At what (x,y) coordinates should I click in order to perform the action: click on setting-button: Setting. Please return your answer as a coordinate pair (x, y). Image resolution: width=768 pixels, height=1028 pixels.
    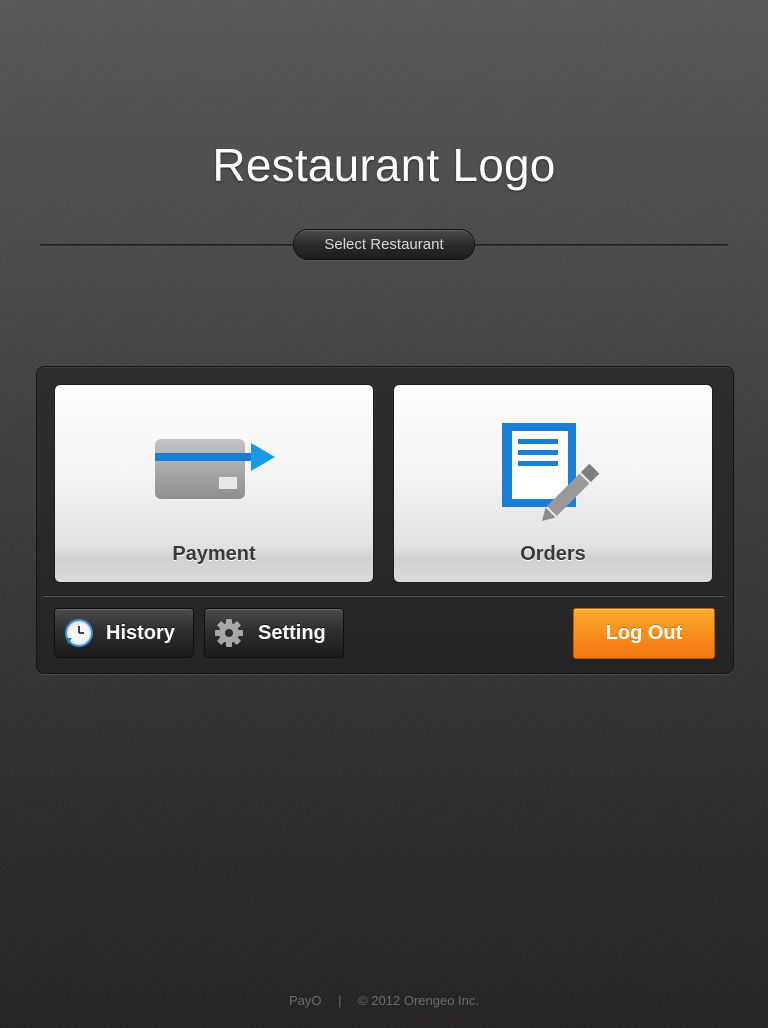
    Looking at the image, I should click on (274, 633).